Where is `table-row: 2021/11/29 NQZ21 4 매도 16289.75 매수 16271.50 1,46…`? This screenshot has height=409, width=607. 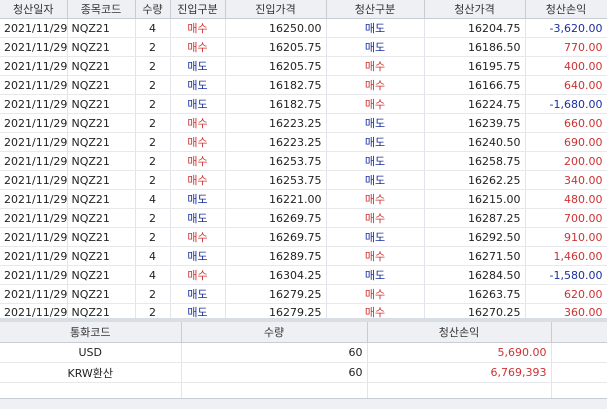 table-row: 2021/11/29 NQZ21 4 매도 16289.75 매수 16271.50 1,46… is located at coordinates (303, 256).